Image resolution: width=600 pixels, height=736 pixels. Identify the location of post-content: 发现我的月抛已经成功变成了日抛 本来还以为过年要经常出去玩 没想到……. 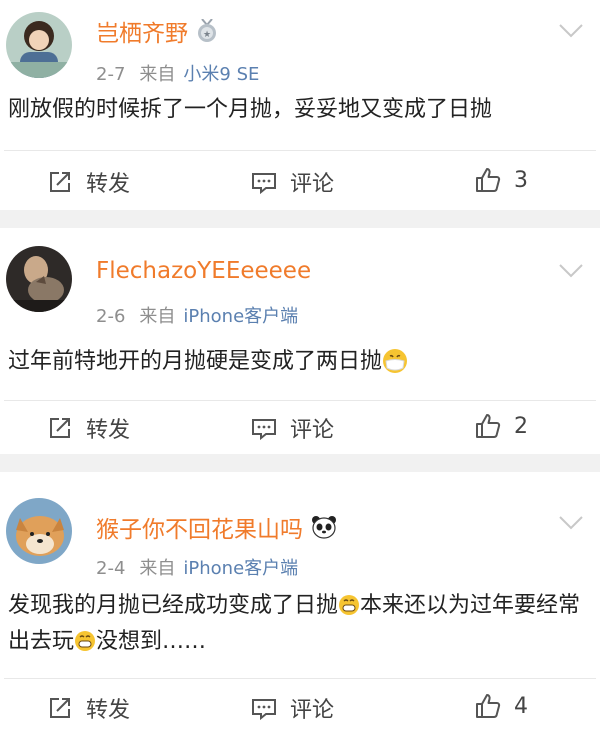
(297, 624).